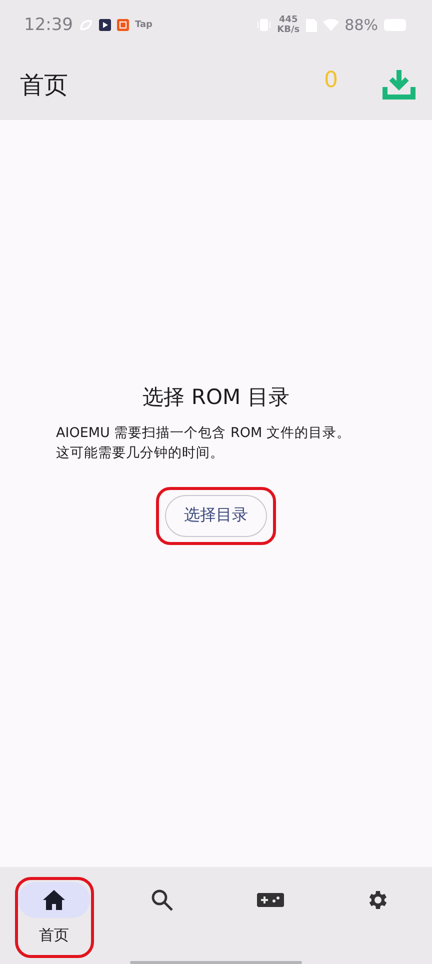 Image resolution: width=432 pixels, height=964 pixels. I want to click on empty-message: AIOEMU 需要扫描一个包含 ROM 文件的目录。, so click(204, 433).